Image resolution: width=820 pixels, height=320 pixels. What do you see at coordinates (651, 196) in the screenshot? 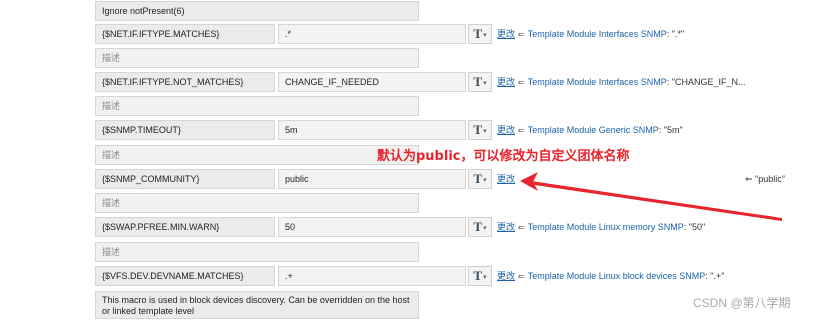
I see `annotation-arrow` at bounding box center [651, 196].